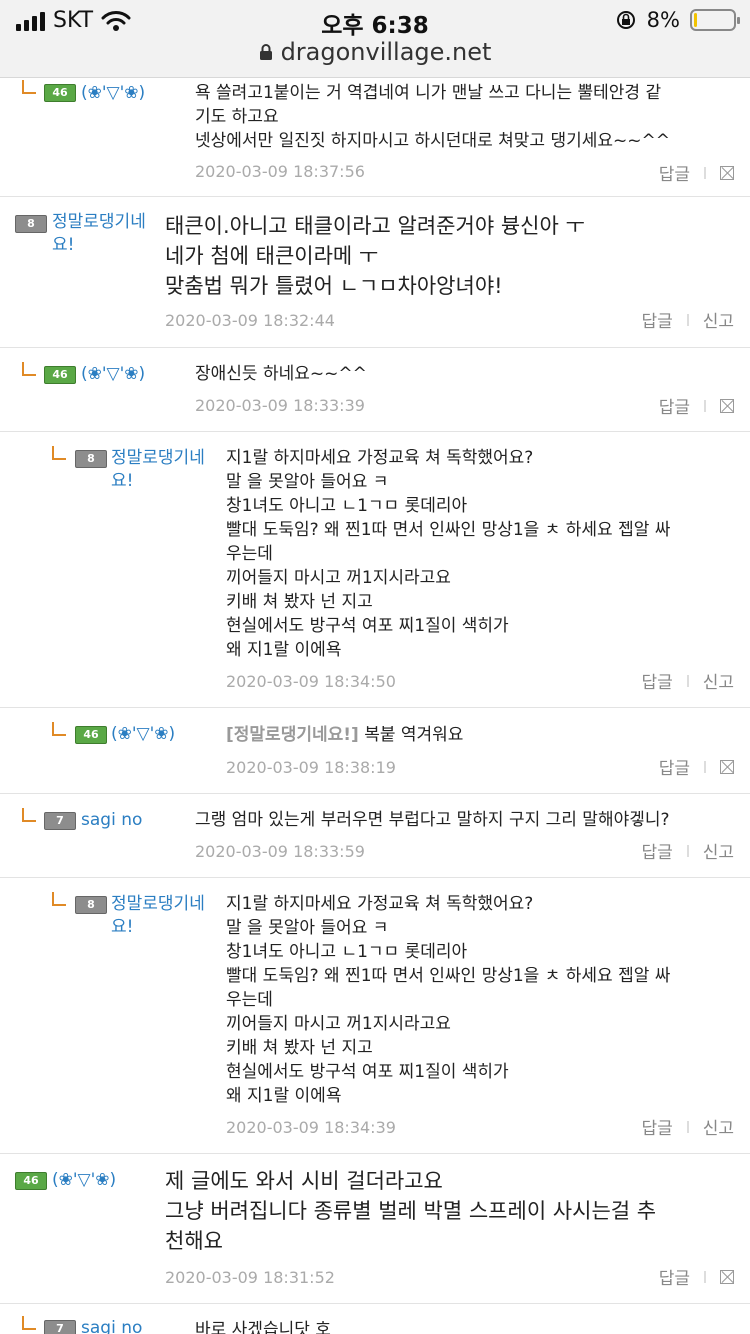 Image resolution: width=750 pixels, height=1334 pixels. What do you see at coordinates (263, 1327) in the screenshot?
I see `comment-body: 바로 사겠습니닷 호` at bounding box center [263, 1327].